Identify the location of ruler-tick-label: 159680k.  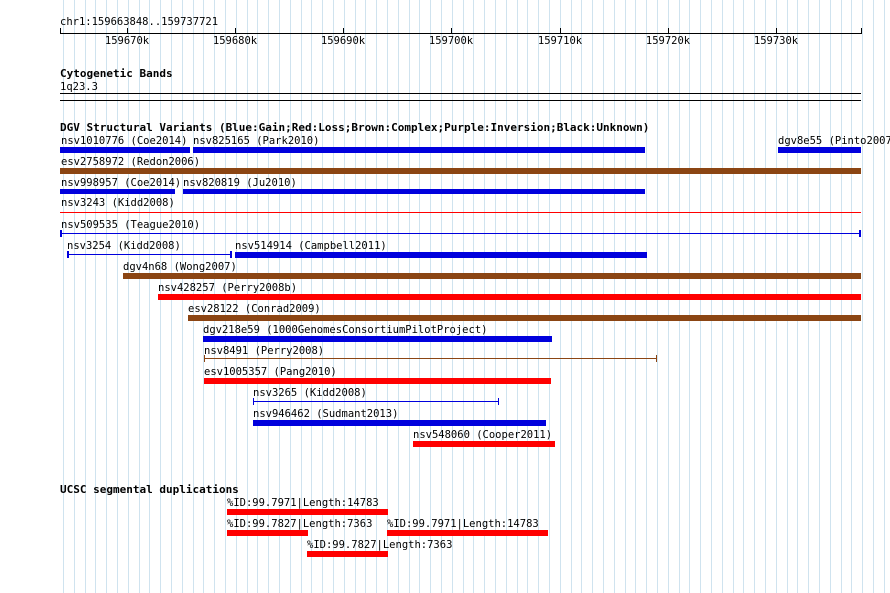
(235, 41).